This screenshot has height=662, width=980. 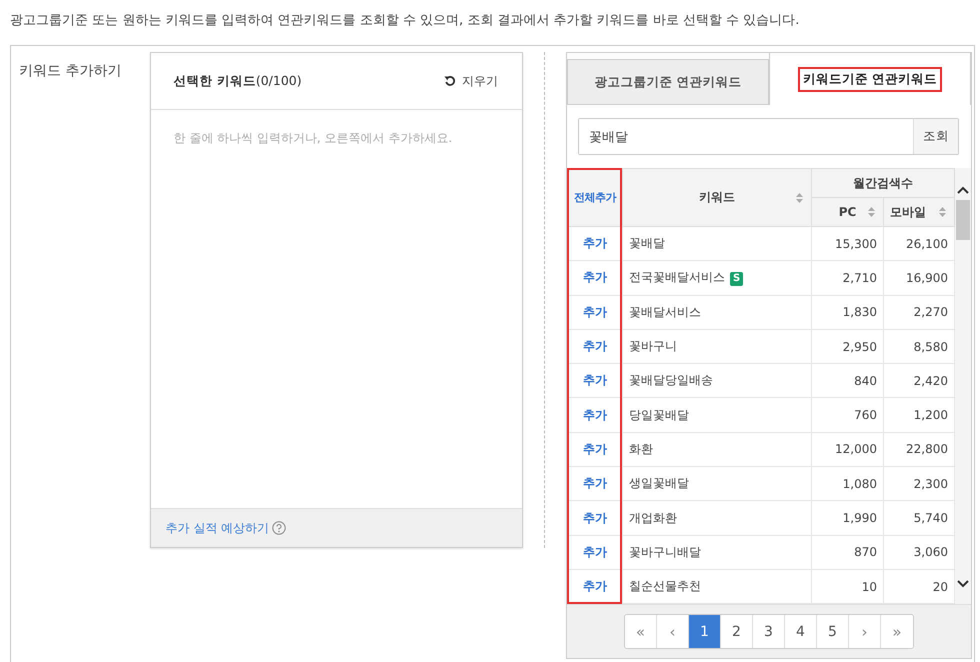 I want to click on pc-count-cell: 15,300, so click(x=848, y=243).